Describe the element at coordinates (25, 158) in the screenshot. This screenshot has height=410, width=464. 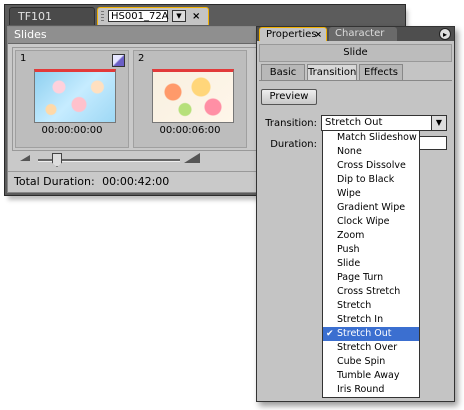
I see `zoom-out-icon` at that location.